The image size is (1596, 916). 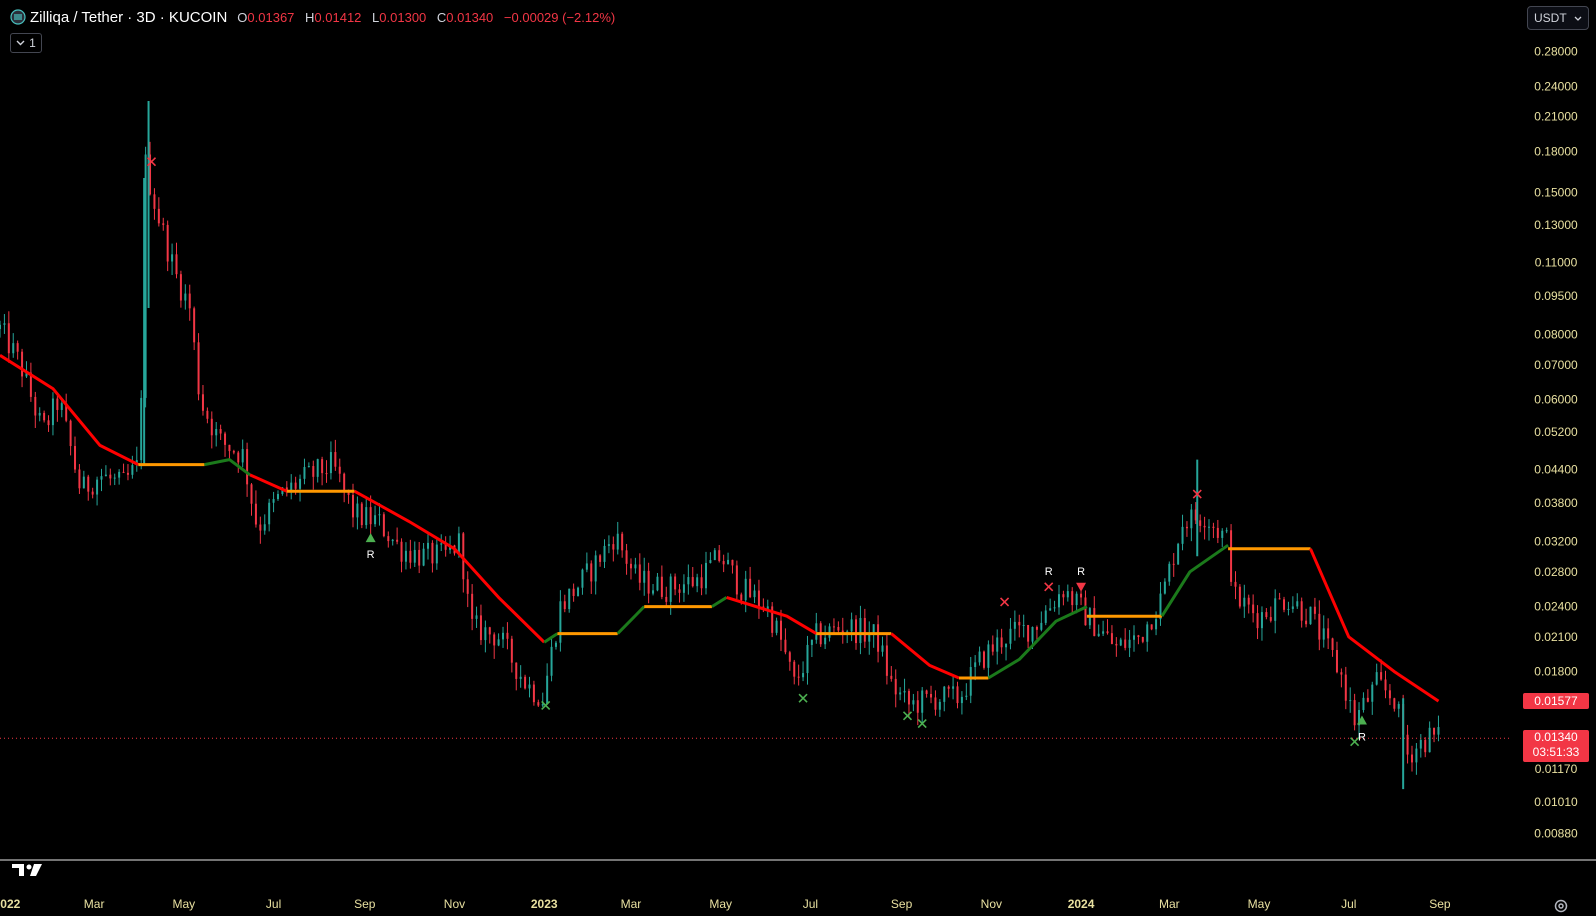 What do you see at coordinates (1556, 86) in the screenshot?
I see `price-tick-label: 0.24000` at bounding box center [1556, 86].